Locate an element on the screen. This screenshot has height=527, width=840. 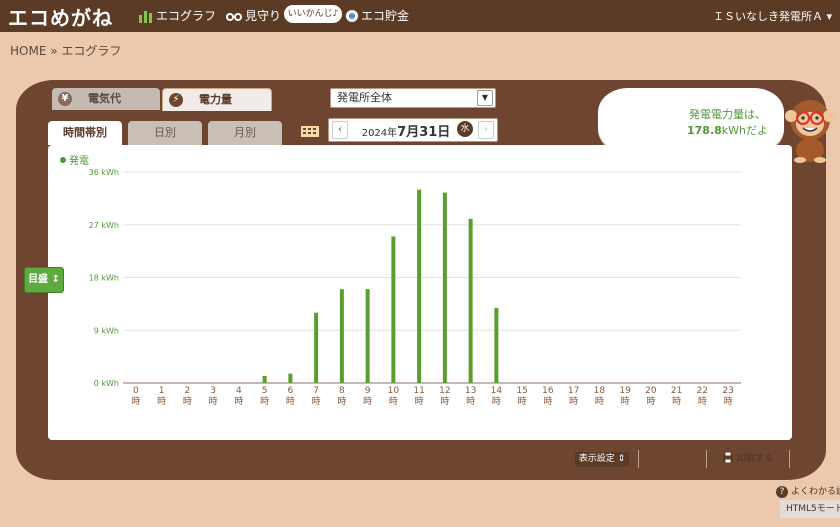
plant-select: 発電所全体 ▼ is located at coordinates (413, 98).